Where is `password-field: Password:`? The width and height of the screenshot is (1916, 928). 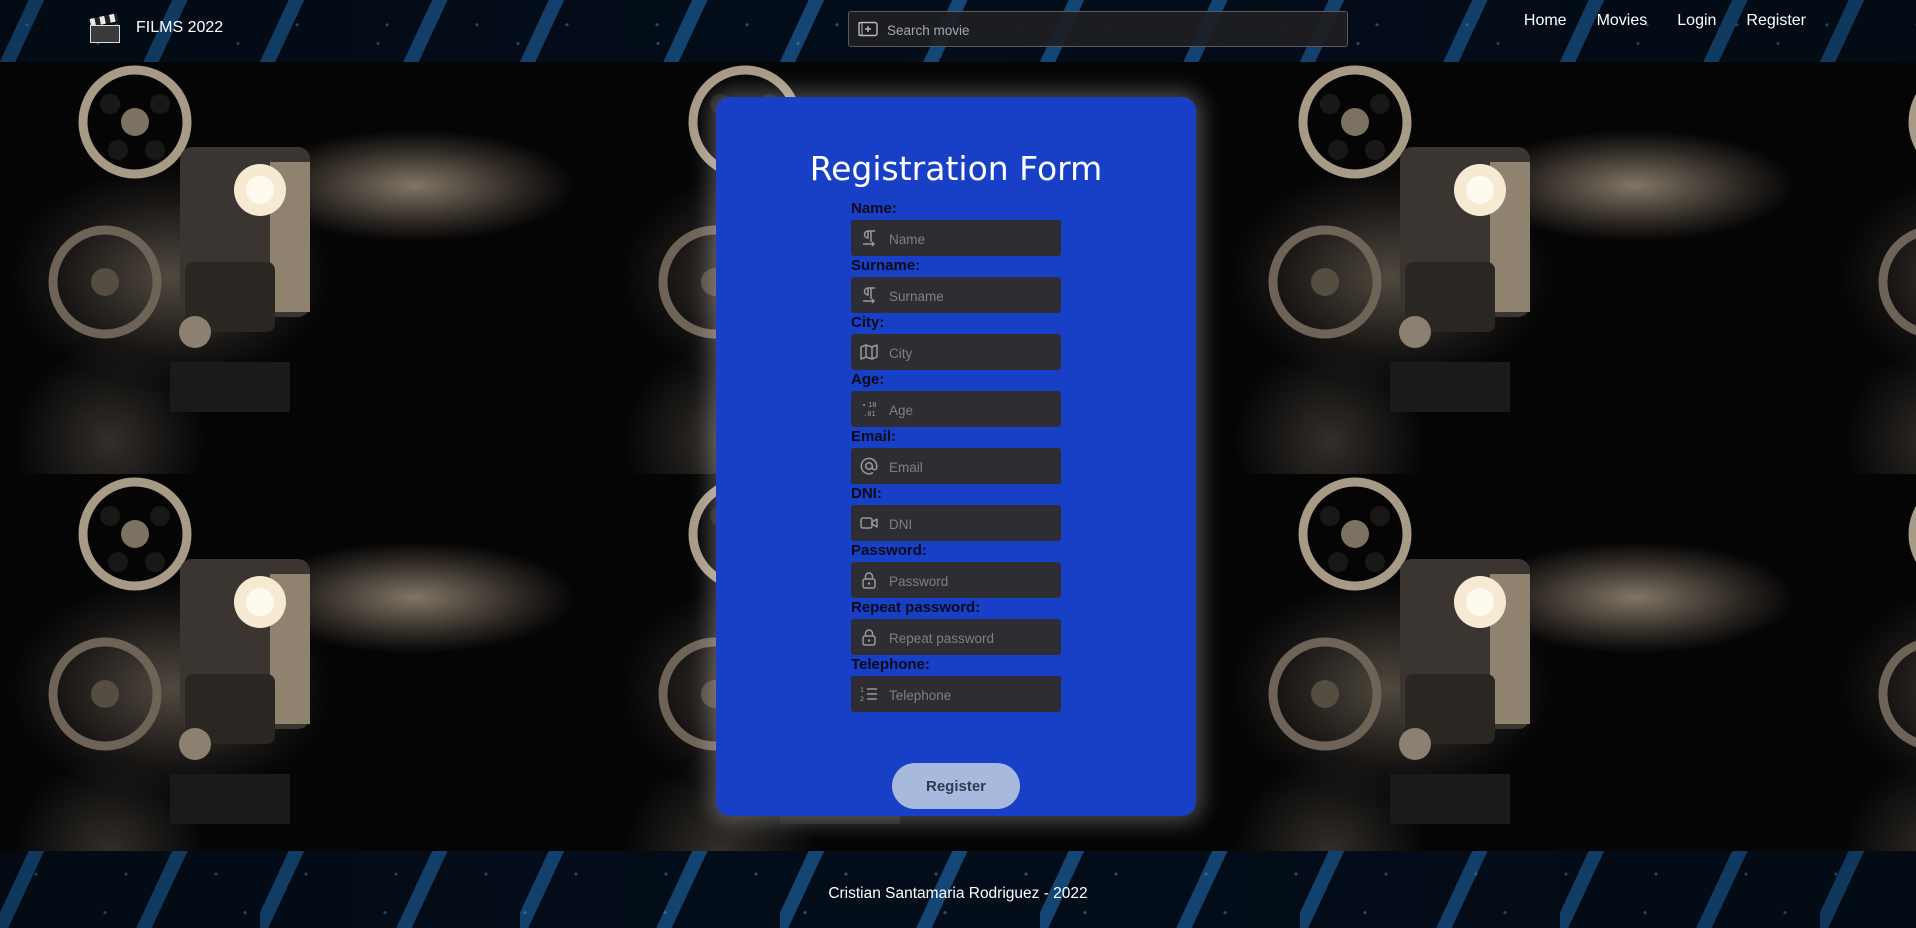 password-field: Password: is located at coordinates (956, 570).